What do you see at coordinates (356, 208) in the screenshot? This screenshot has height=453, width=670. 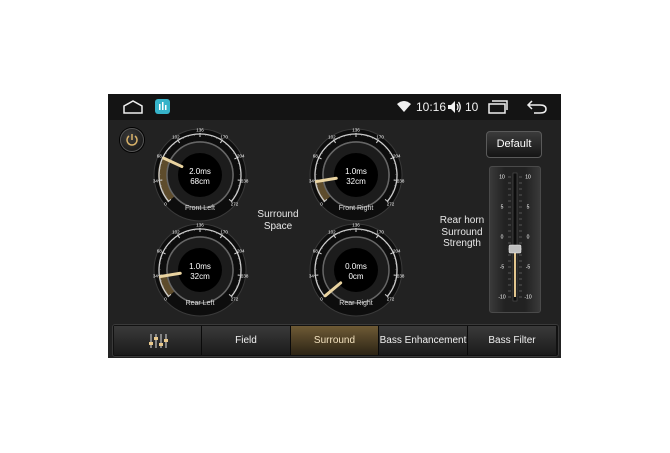 I see `dial-name: Front Right` at bounding box center [356, 208].